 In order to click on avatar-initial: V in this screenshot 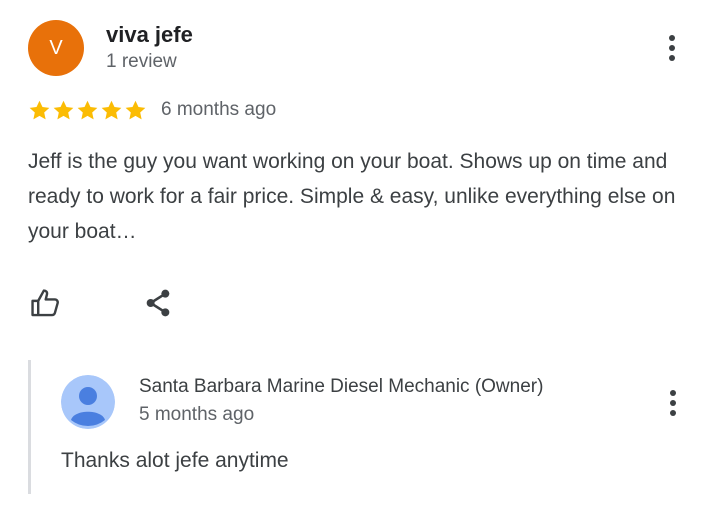, I will do `click(56, 47)`.